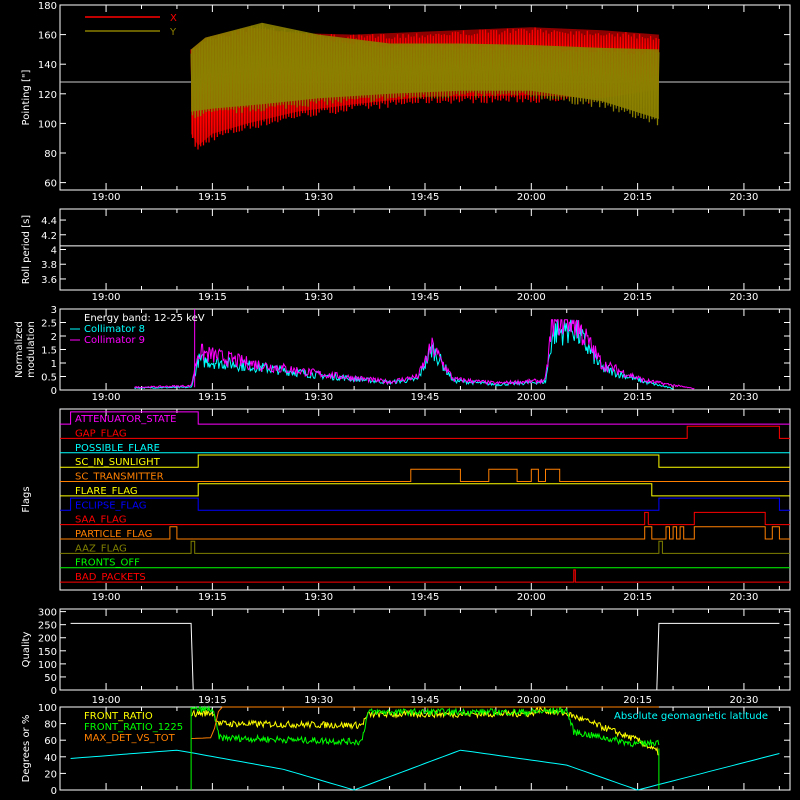  What do you see at coordinates (117, 448) in the screenshot?
I see `flag-label: POSSIBLE_FLARE` at bounding box center [117, 448].